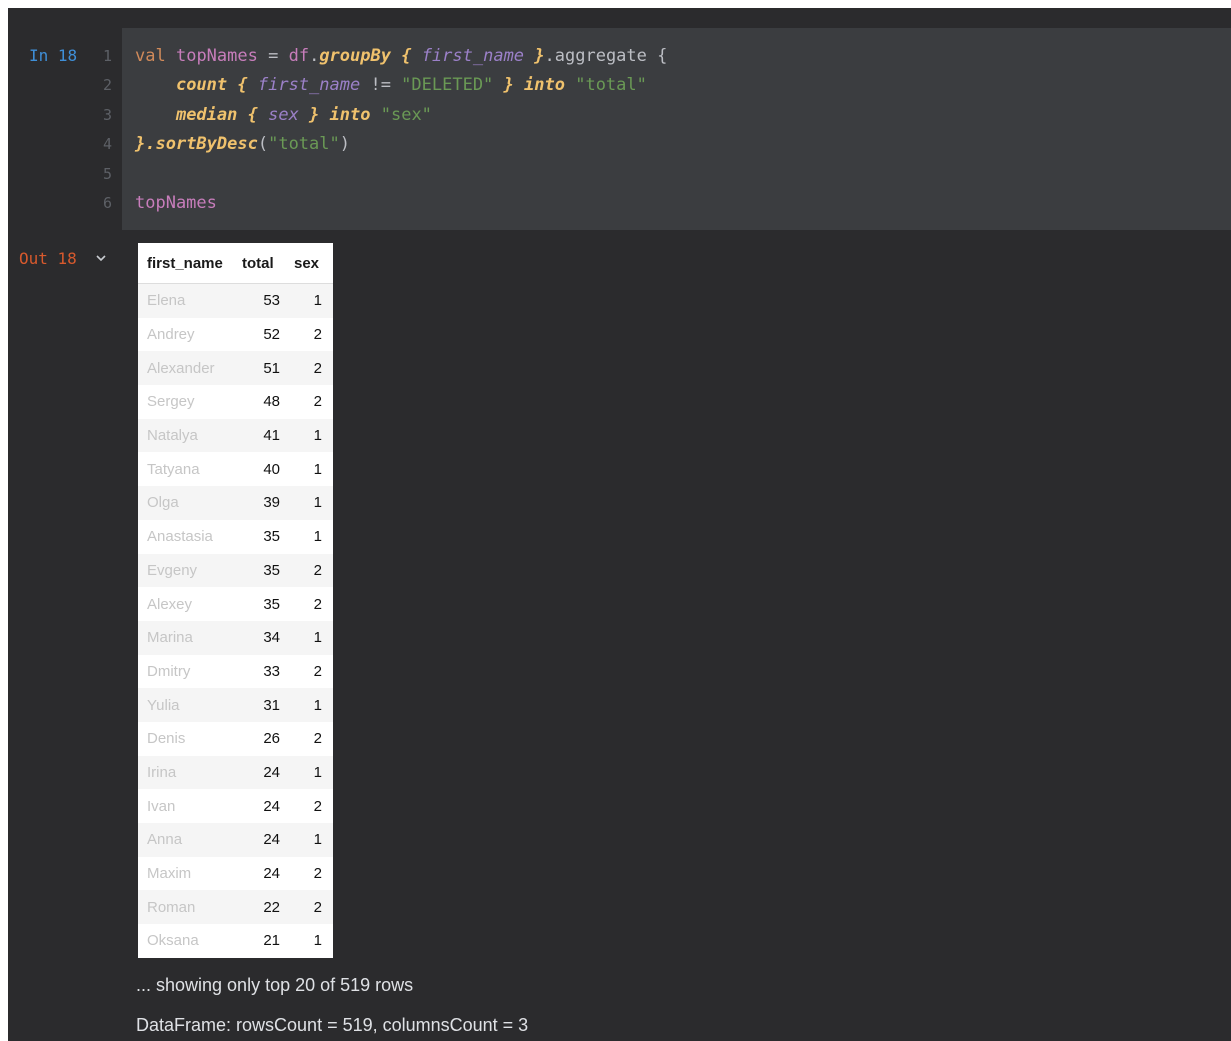 This screenshot has height=1041, width=1231. What do you see at coordinates (173, 469) in the screenshot?
I see `cell-first-name: Tatyana` at bounding box center [173, 469].